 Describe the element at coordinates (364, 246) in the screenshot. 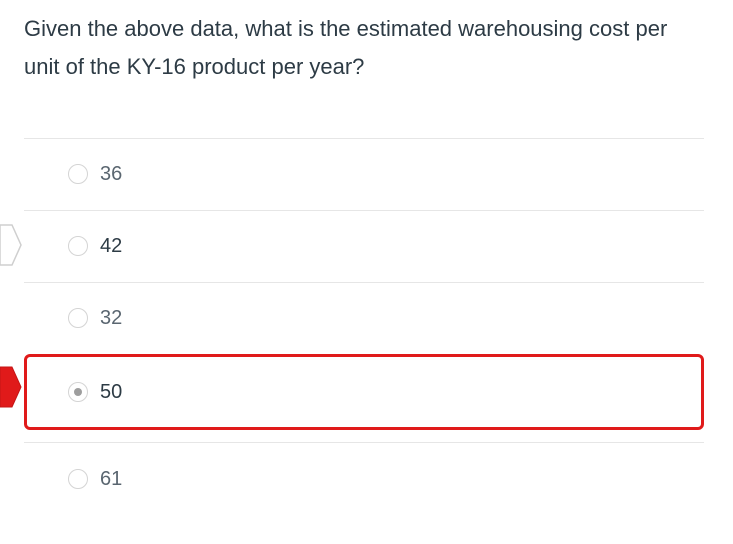

I see `answer-option-42: 42` at that location.